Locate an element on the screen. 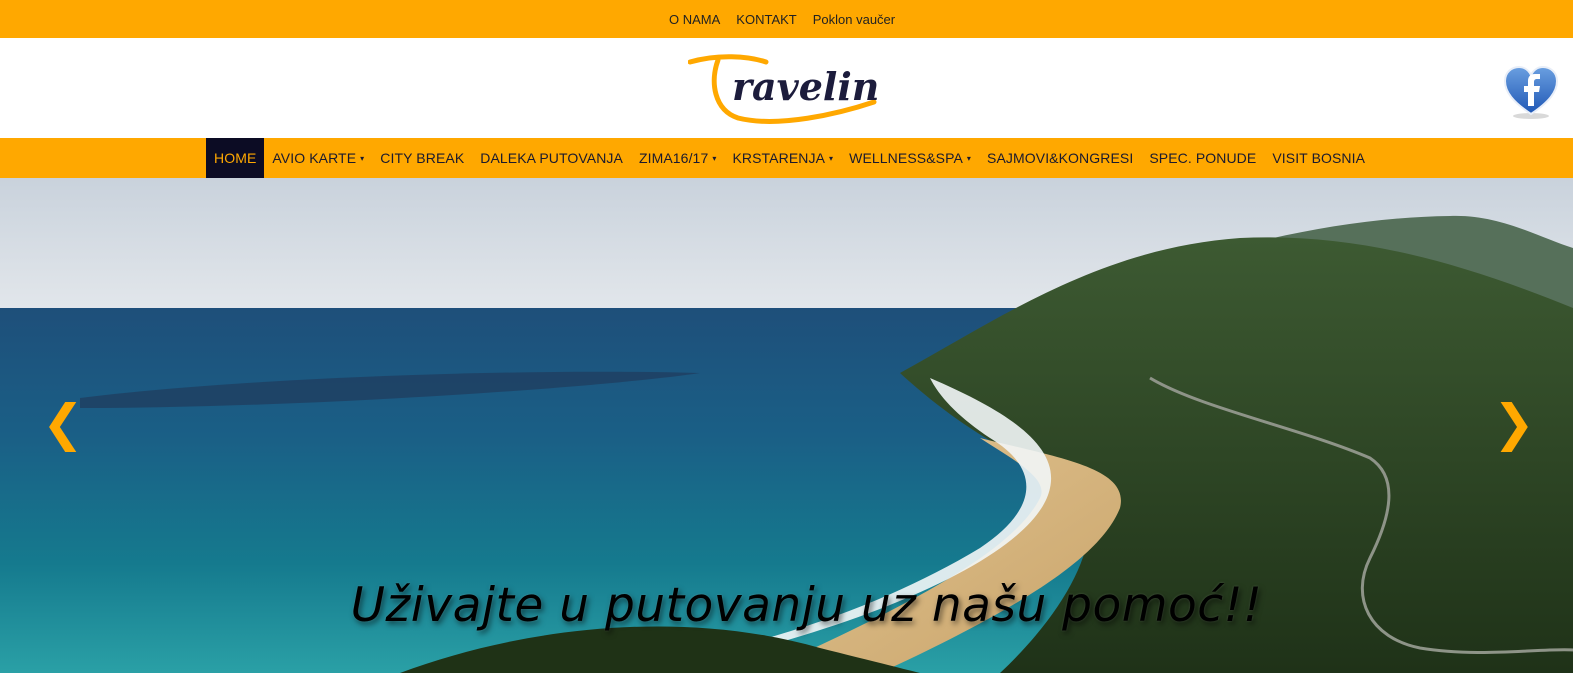 Image resolution: width=1573 pixels, height=673 pixels. nav-label: WELLNESS&SPA is located at coordinates (906, 158).